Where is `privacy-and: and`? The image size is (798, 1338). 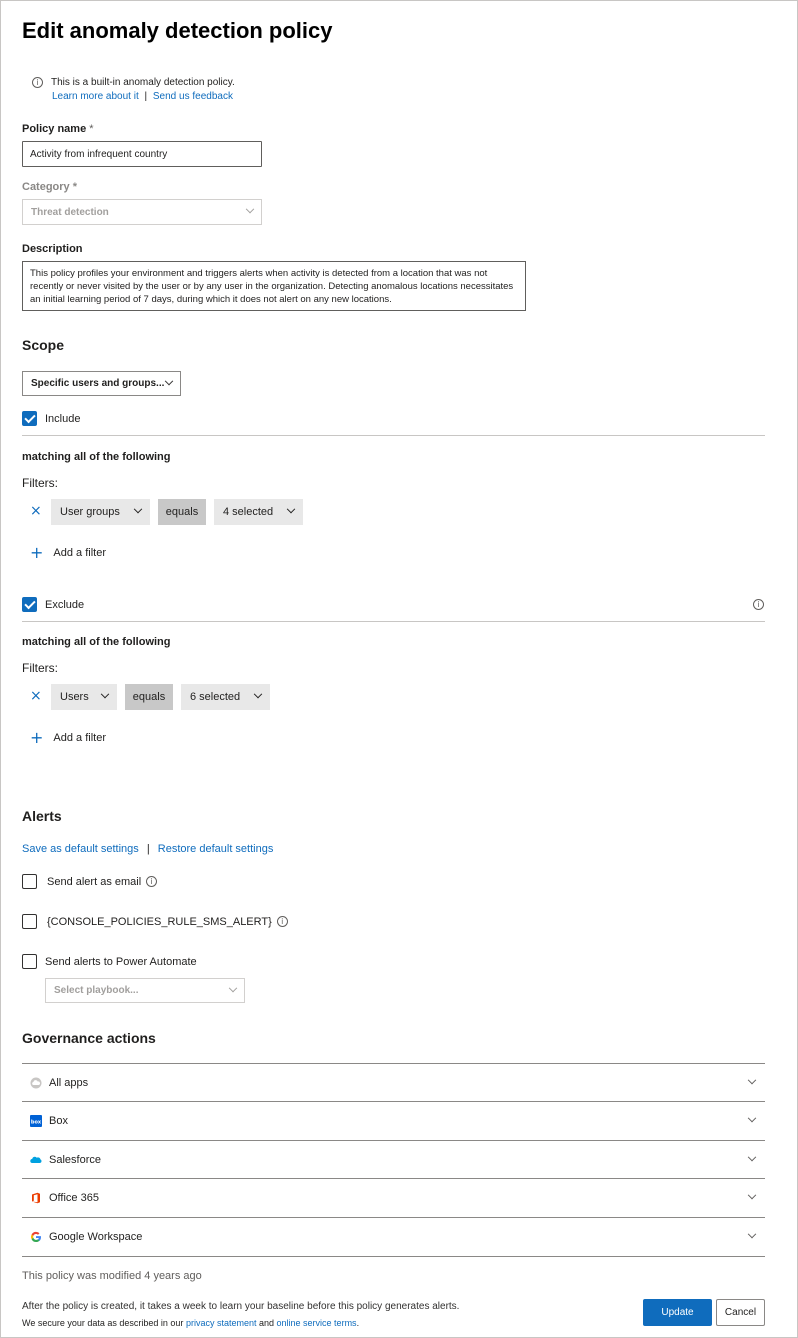 privacy-and: and is located at coordinates (266, 1323).